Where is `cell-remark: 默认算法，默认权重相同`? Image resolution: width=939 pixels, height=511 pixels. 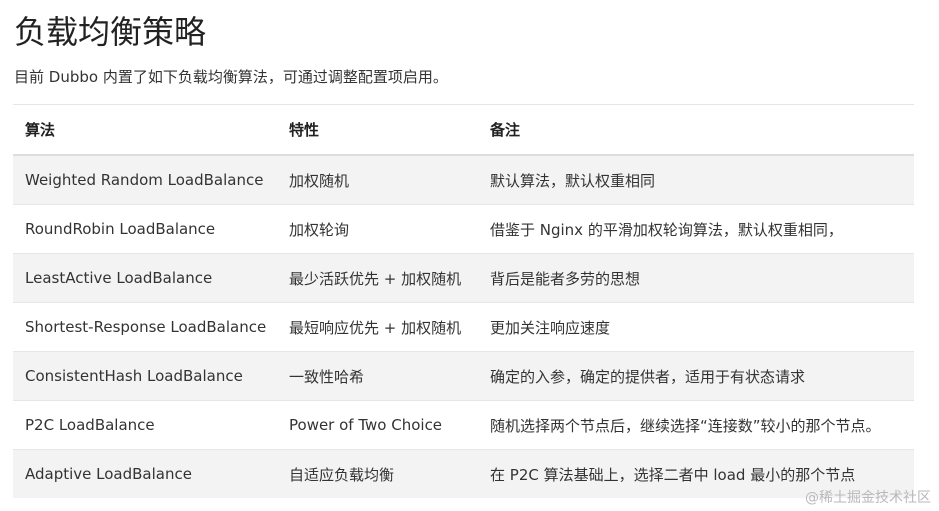 cell-remark: 默认算法，默认权重相同 is located at coordinates (696, 179).